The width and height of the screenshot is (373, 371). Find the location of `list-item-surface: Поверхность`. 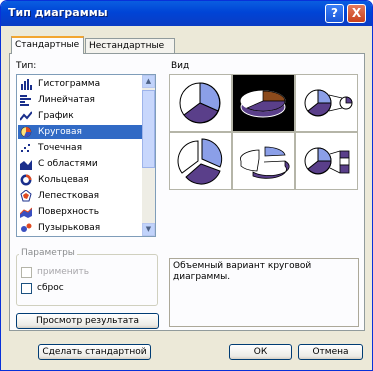

list-item-surface: Поверхность is located at coordinates (81, 212).